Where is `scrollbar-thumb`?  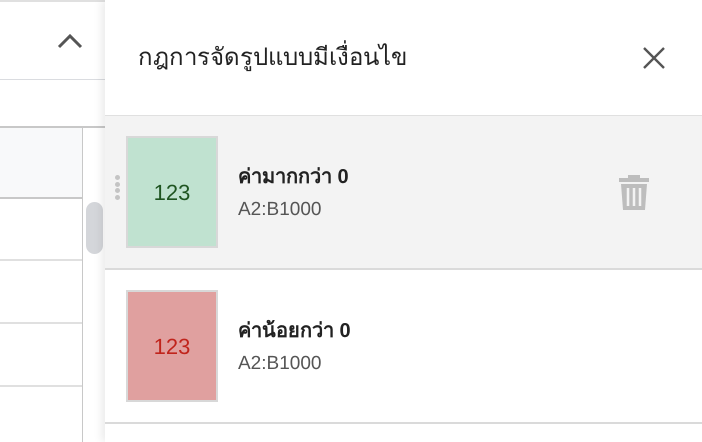 scrollbar-thumb is located at coordinates (94, 228).